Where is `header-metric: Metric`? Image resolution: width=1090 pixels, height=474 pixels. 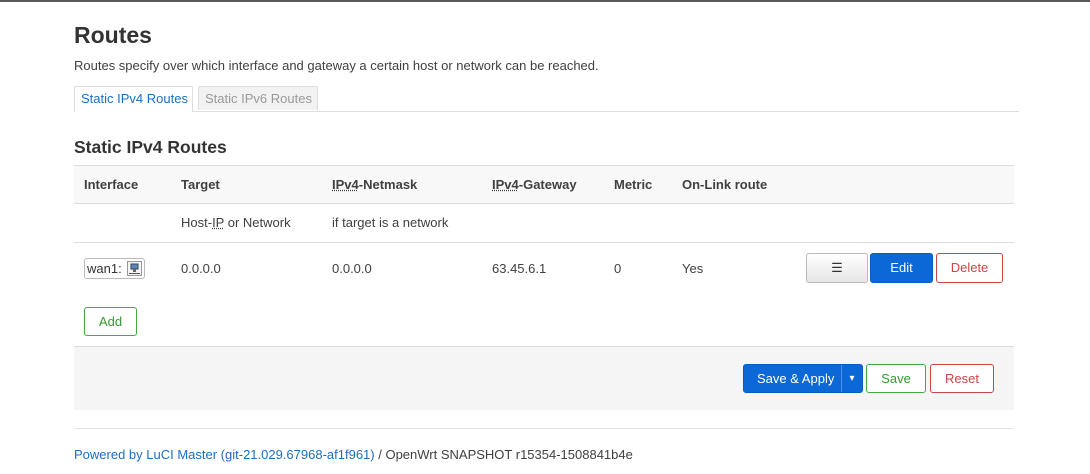 header-metric: Metric is located at coordinates (633, 184).